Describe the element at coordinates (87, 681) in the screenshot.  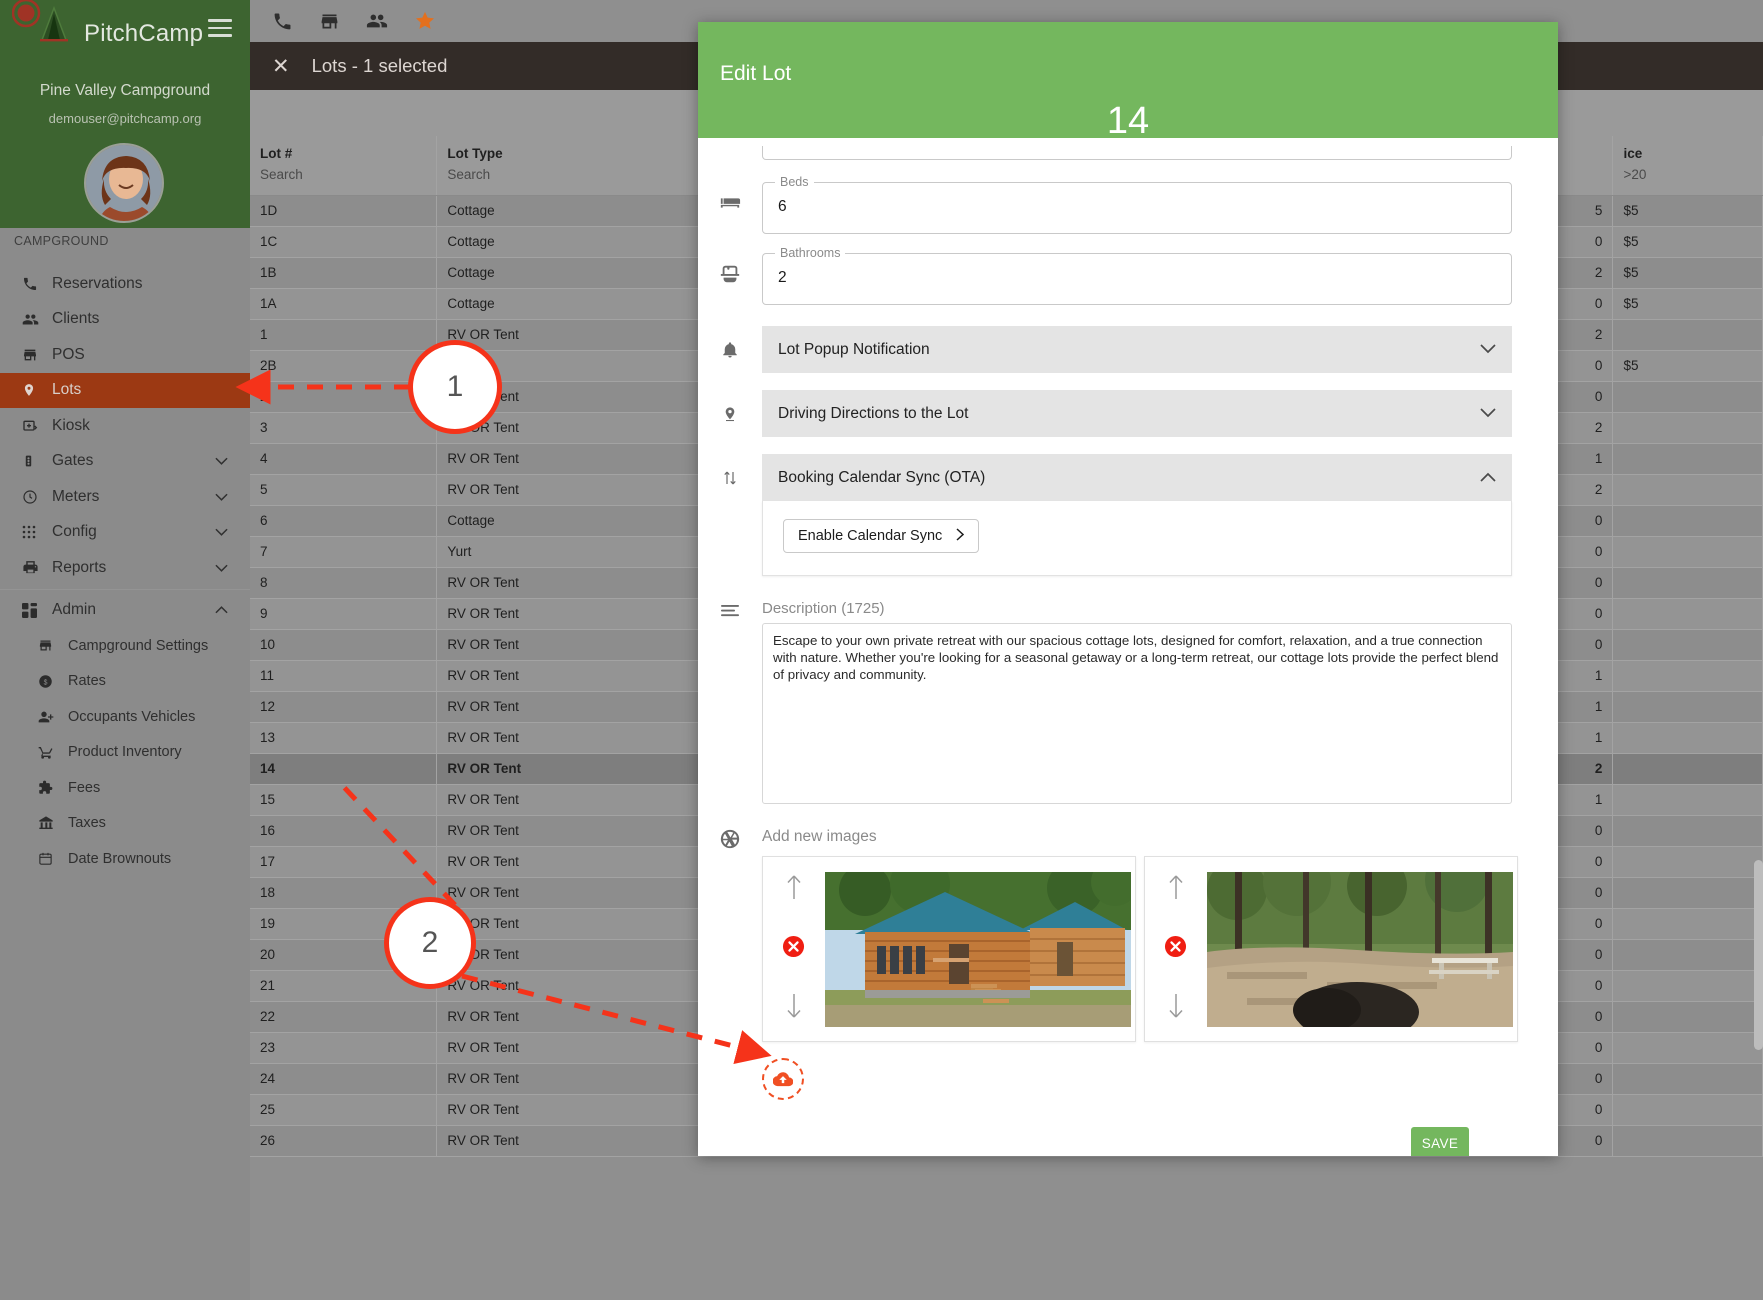
I see `sidebar-item-label: Rates` at that location.